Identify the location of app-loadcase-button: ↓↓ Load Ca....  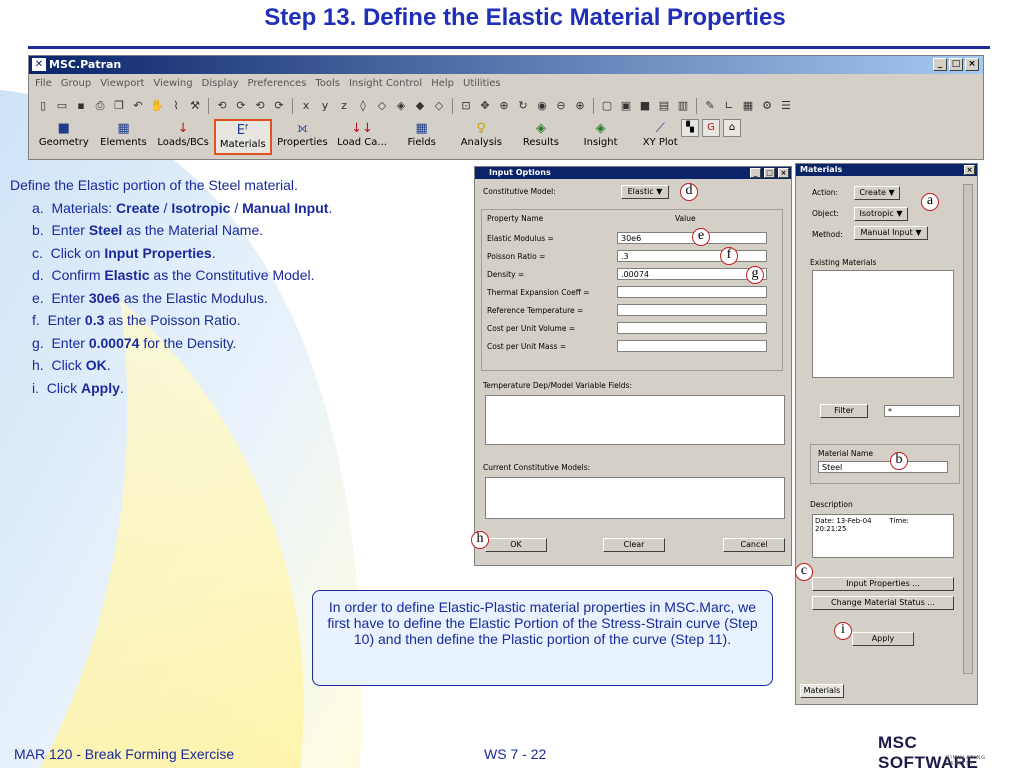
(362, 137).